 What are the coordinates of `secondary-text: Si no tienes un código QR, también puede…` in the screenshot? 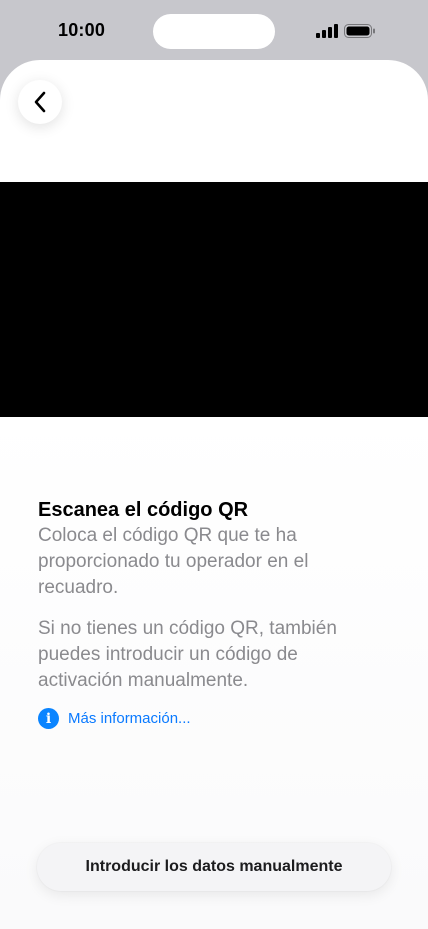 It's located at (187, 654).